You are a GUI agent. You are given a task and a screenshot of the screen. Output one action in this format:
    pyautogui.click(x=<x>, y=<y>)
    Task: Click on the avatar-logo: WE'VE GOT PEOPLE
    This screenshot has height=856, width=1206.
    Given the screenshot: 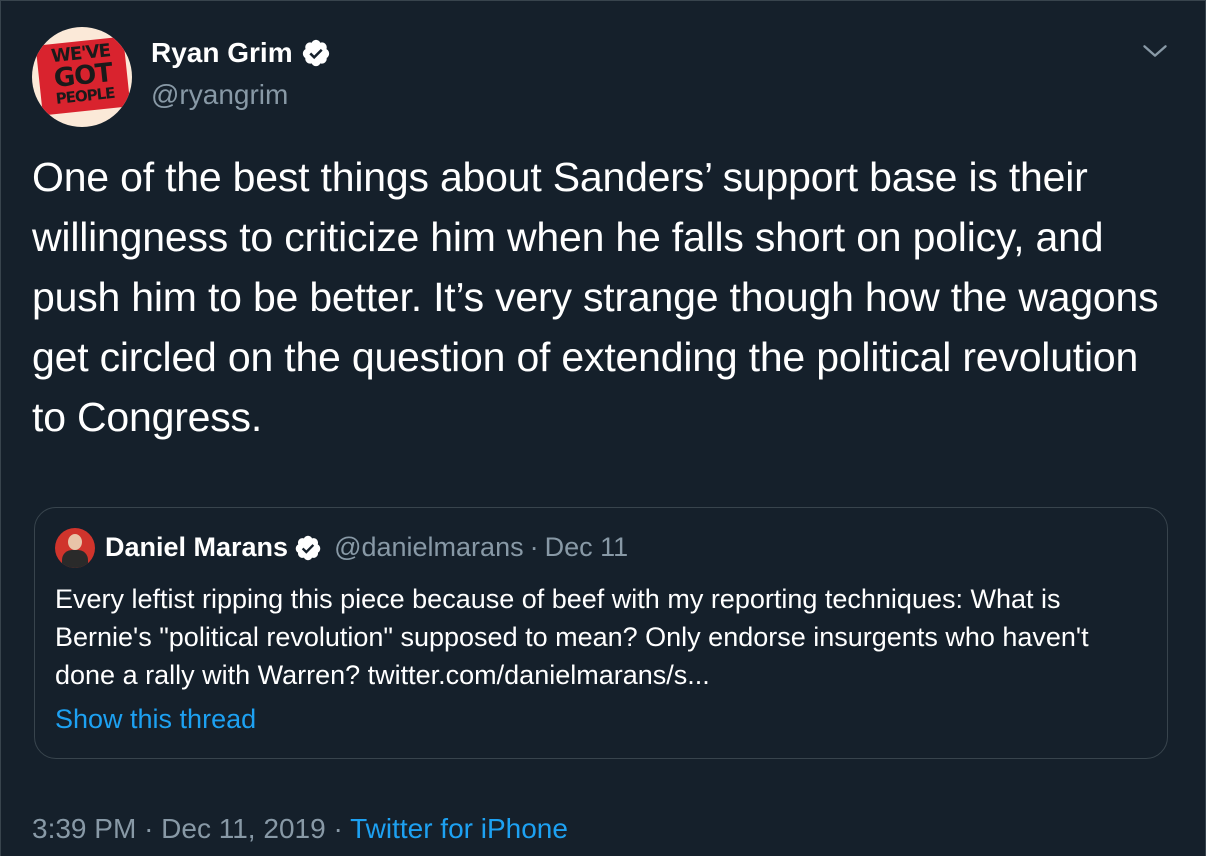 What is the action you would take?
    pyautogui.click(x=83, y=76)
    